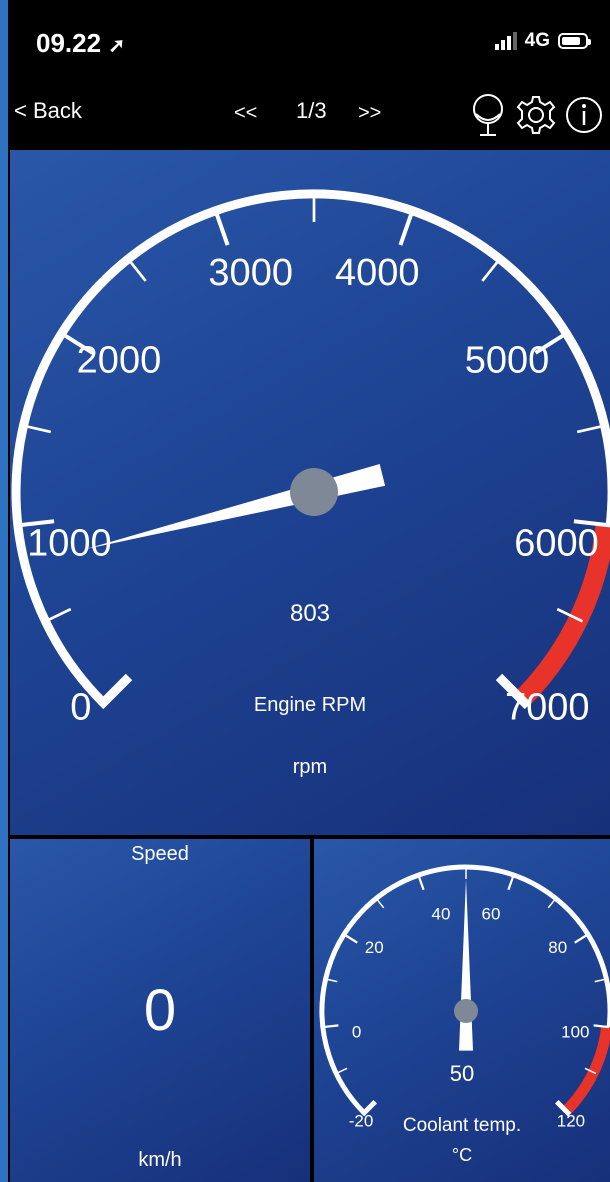 Image resolution: width=610 pixels, height=1182 pixels. Describe the element at coordinates (310, 705) in the screenshot. I see `rpm-gauge-title: Engine RPM` at that location.